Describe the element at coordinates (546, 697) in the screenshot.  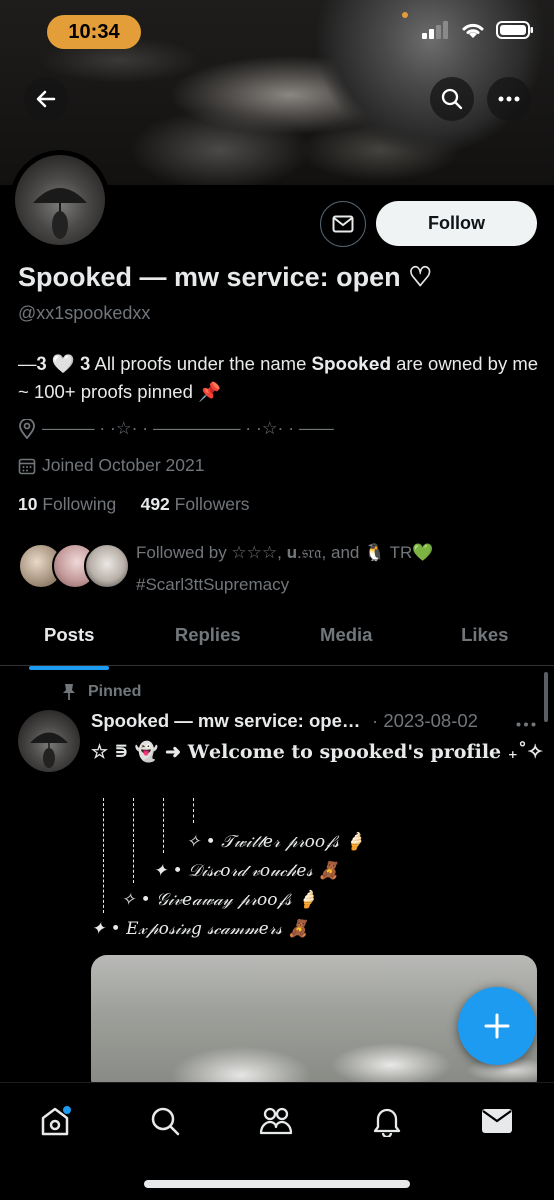
I see `scrollbar` at that location.